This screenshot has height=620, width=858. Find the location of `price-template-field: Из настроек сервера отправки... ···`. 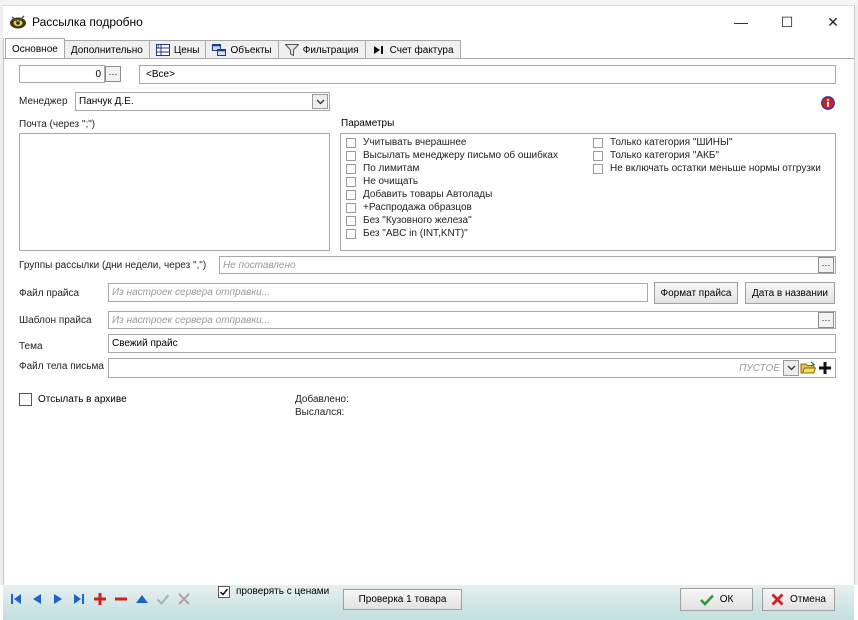

price-template-field: Из настроек сервера отправки... ··· is located at coordinates (472, 320).